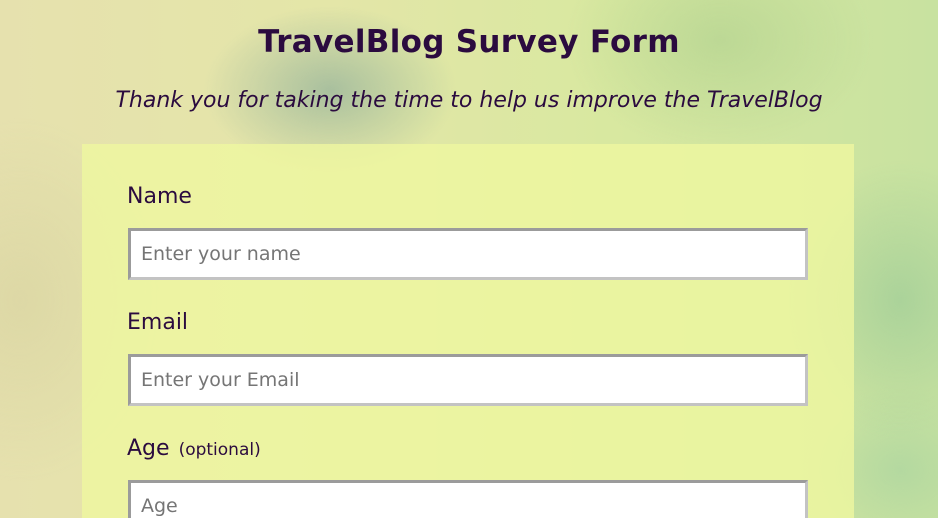 The height and width of the screenshot is (518, 938). I want to click on age-label-text: Age, so click(148, 448).